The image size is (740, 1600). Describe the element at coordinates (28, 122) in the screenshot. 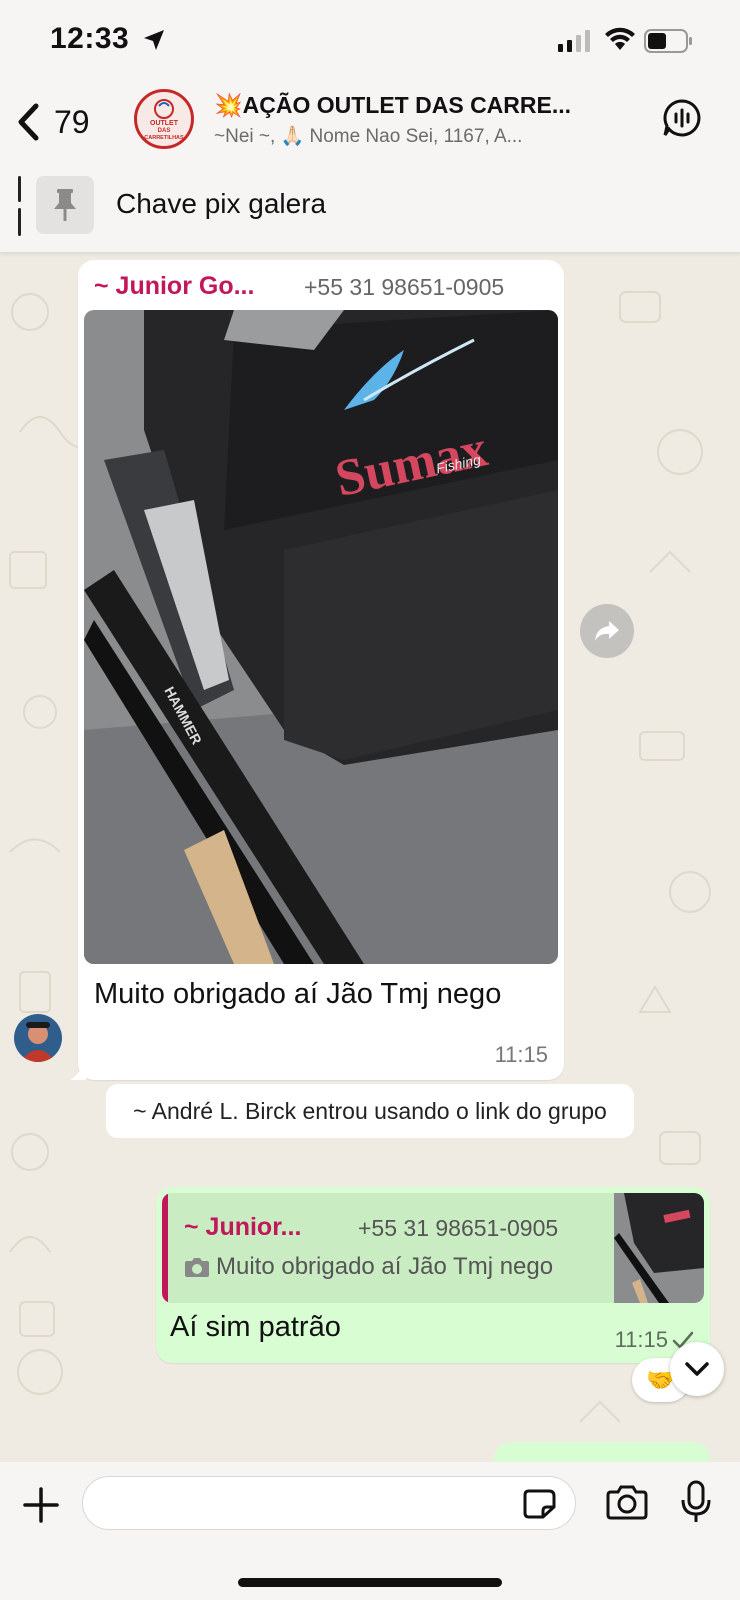

I see `back-chevron-icon` at that location.